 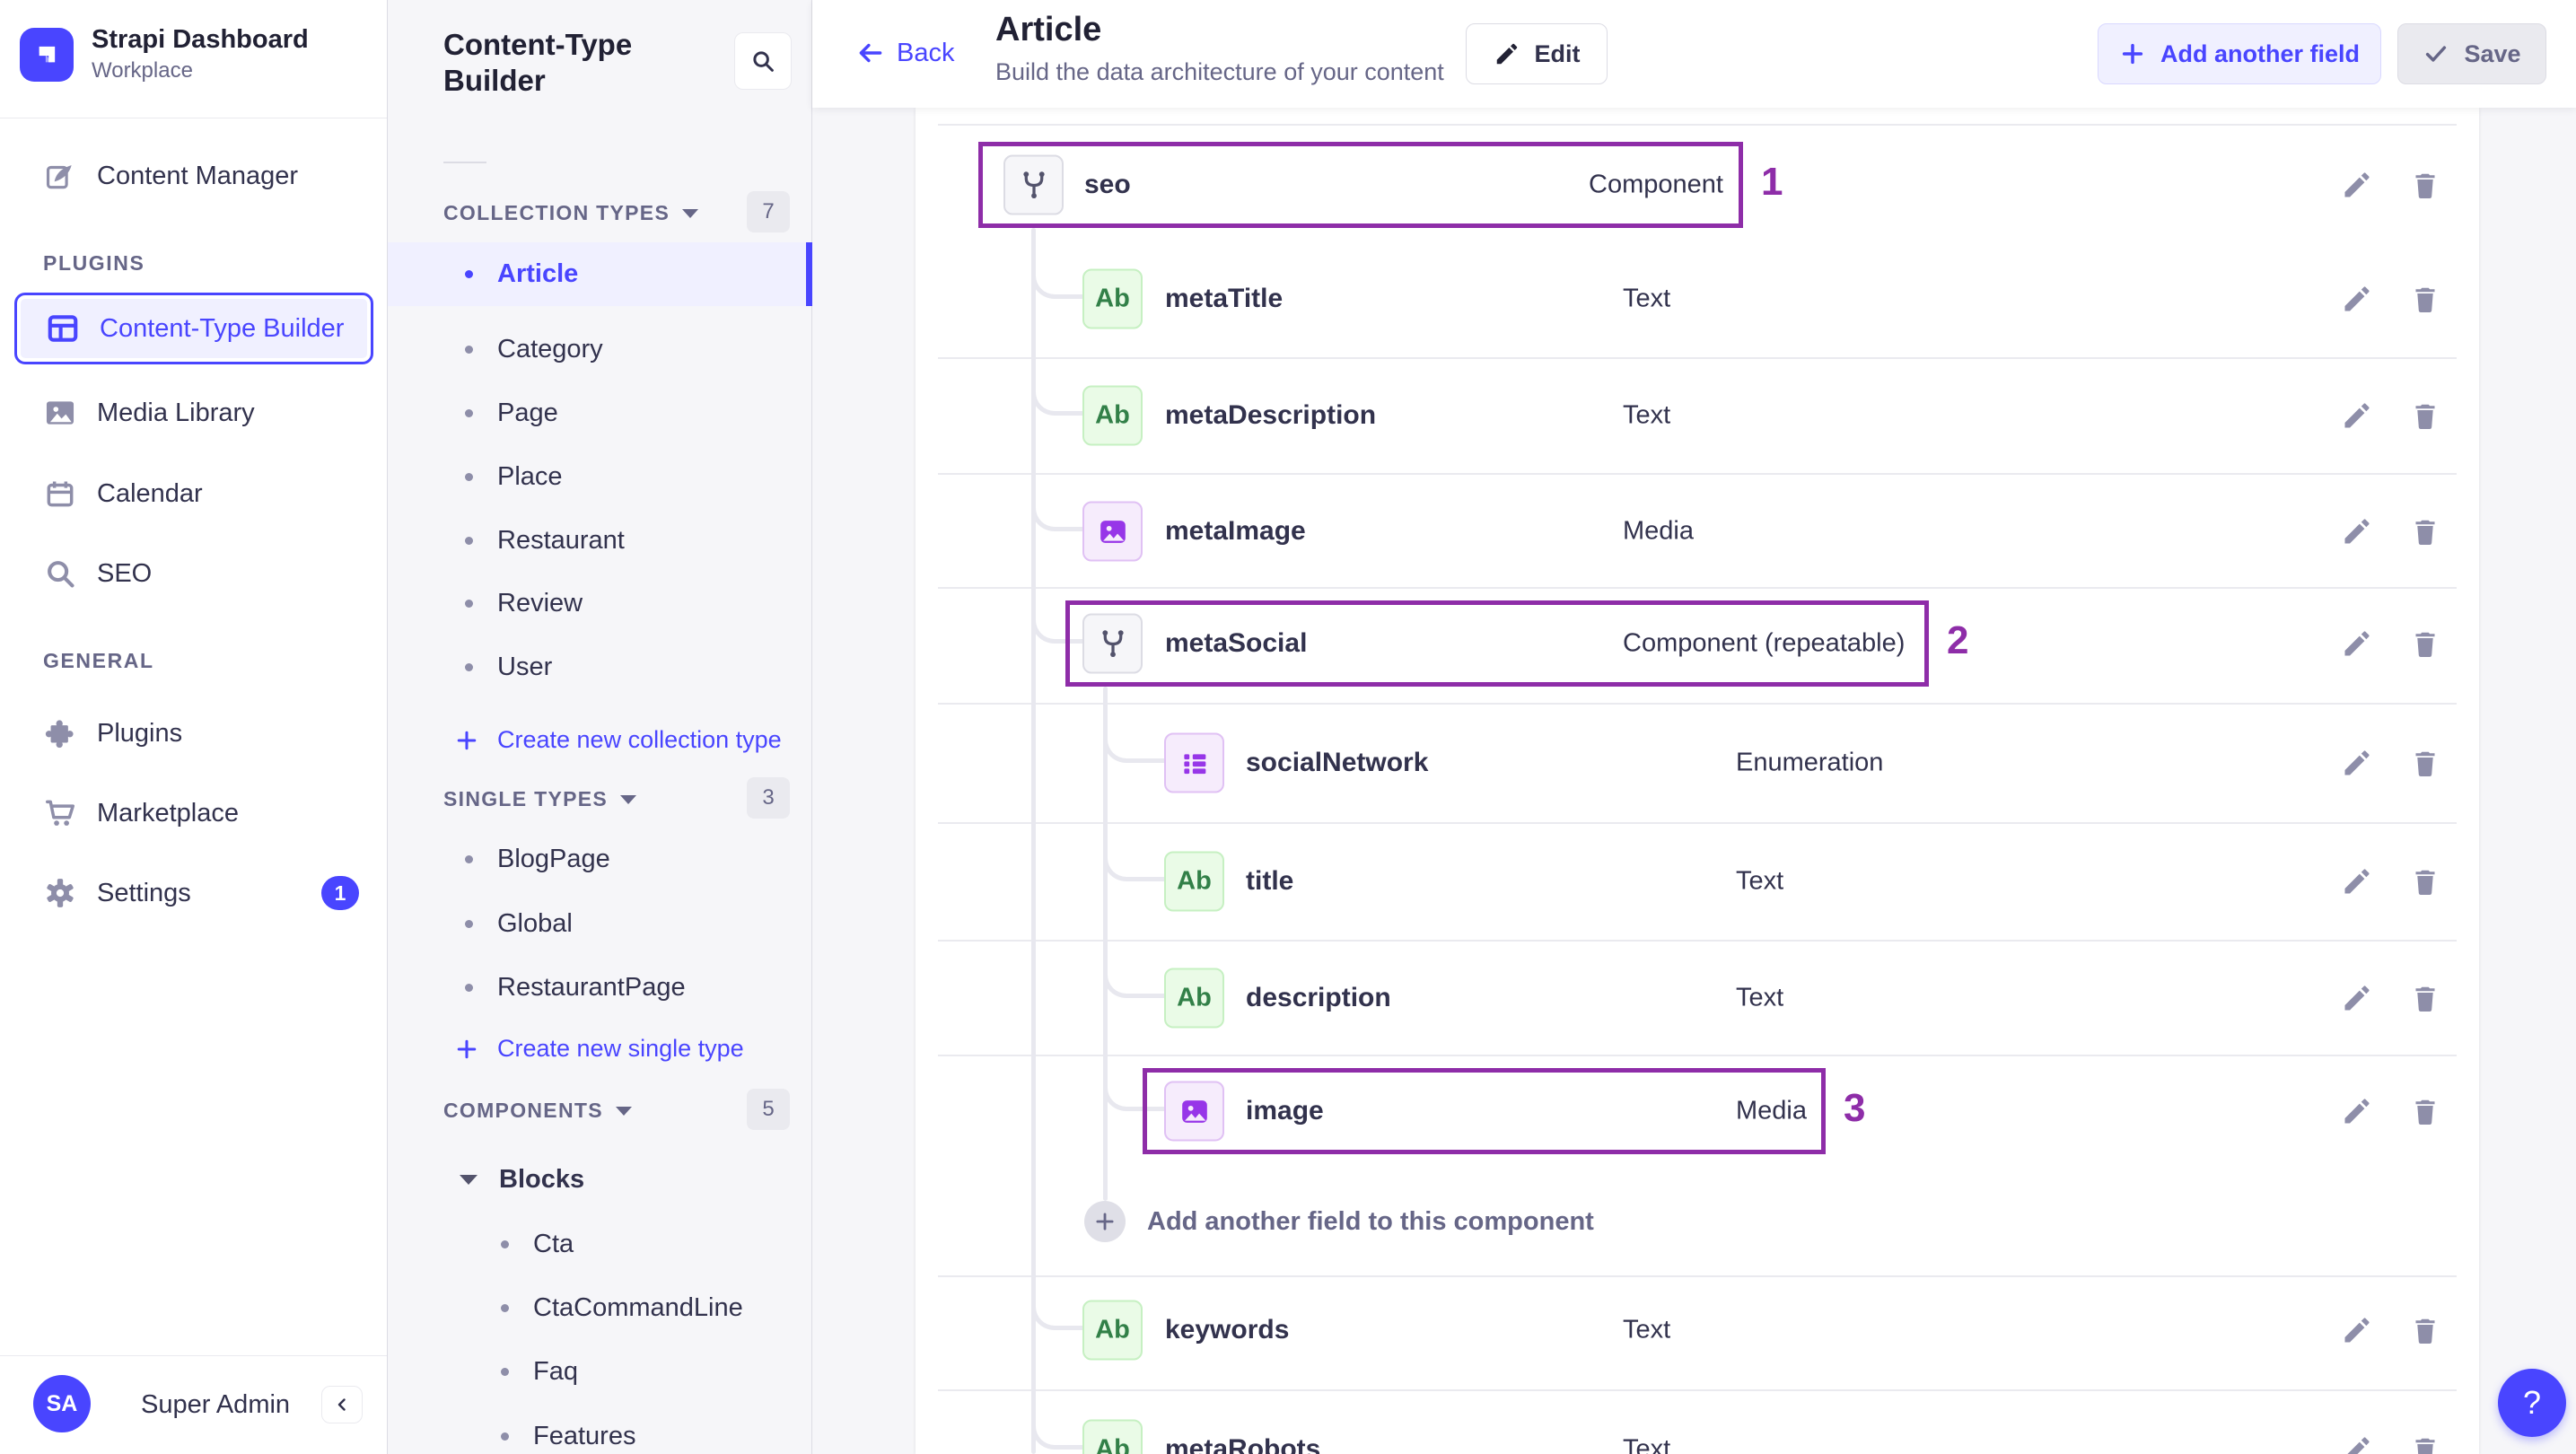 I want to click on search-icon, so click(x=763, y=61).